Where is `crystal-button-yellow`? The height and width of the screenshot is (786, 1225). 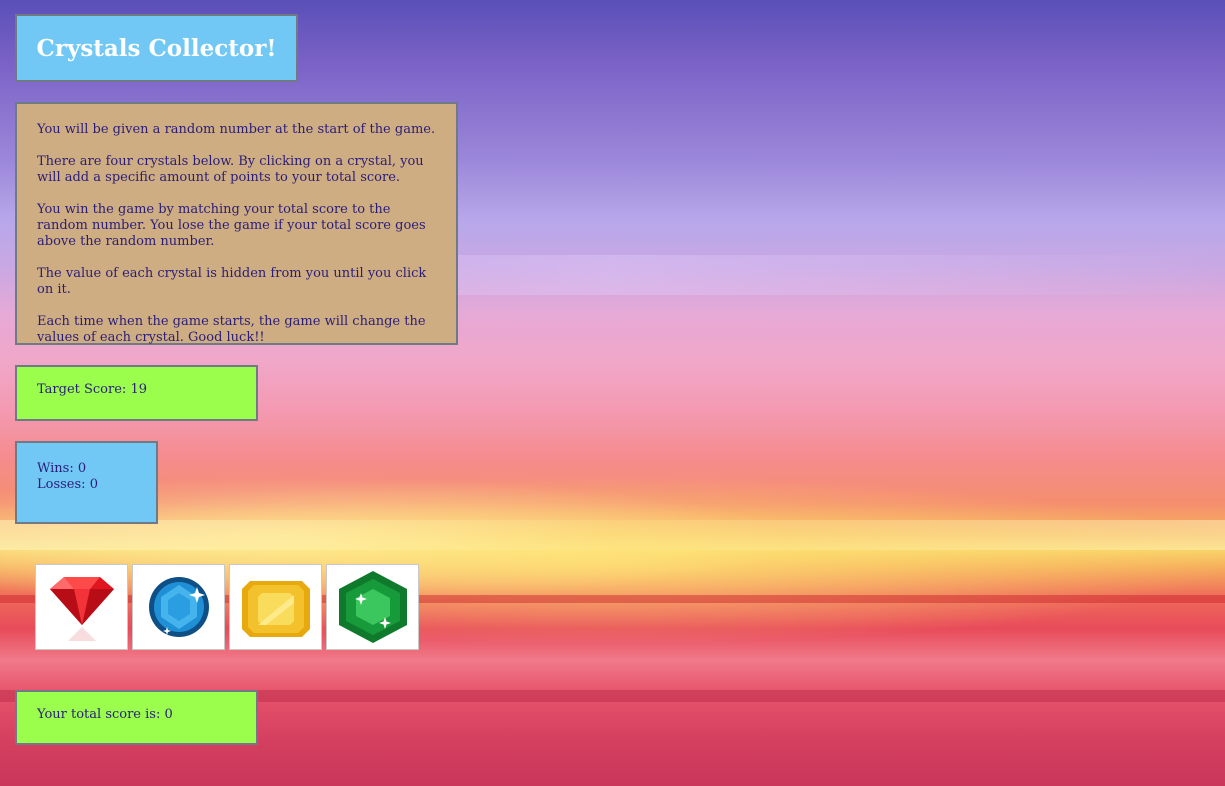 crystal-button-yellow is located at coordinates (275, 607).